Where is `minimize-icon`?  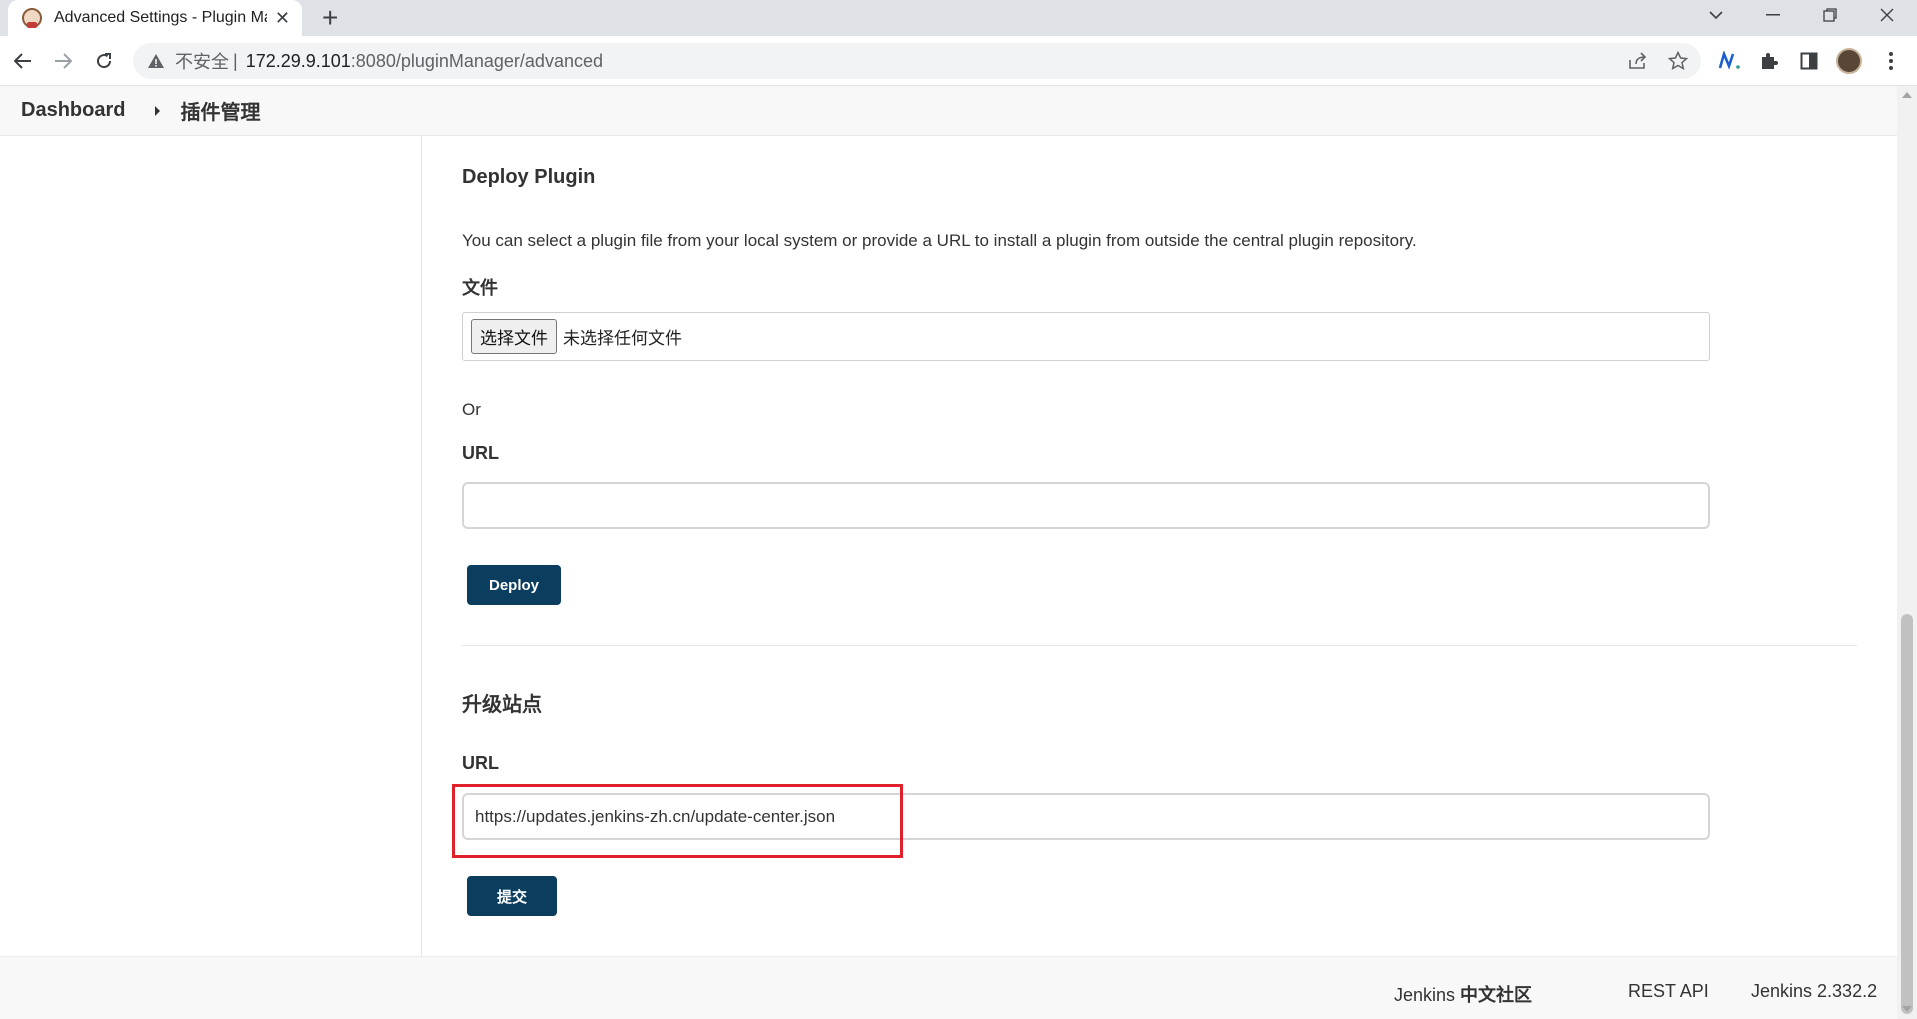
minimize-icon is located at coordinates (1773, 15).